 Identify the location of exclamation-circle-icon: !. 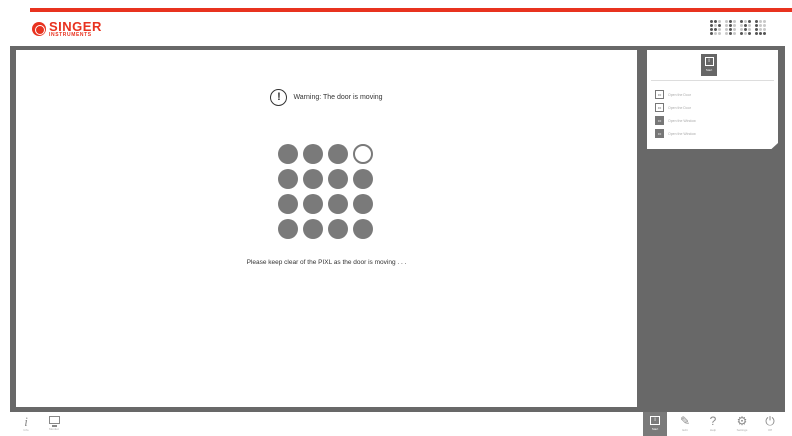
(279, 97).